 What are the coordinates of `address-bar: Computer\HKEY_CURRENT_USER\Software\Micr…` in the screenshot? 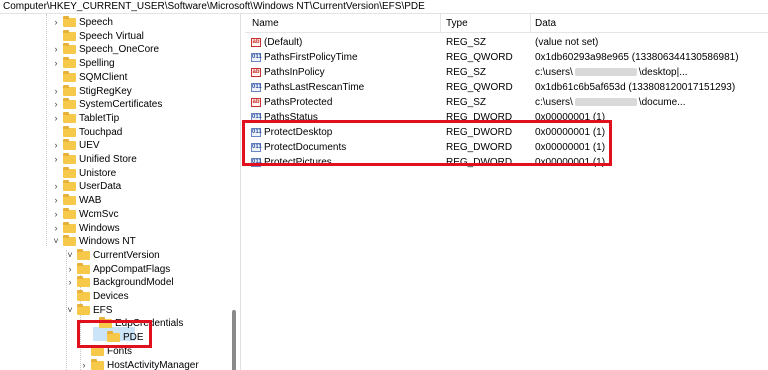 It's located at (384, 7).